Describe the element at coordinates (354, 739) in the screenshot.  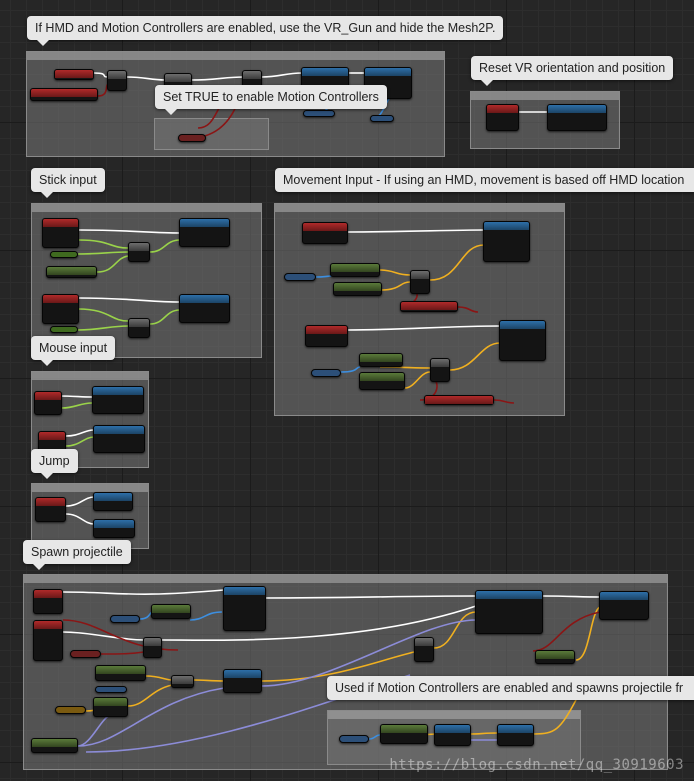
I see `motion-controller-variable-node` at that location.